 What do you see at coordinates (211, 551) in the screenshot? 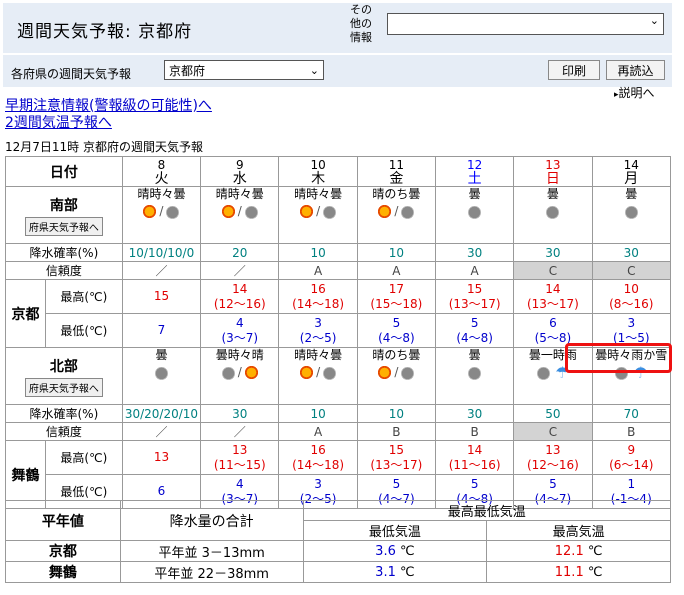
I see `normal-precip: 平年並 3－13mm` at bounding box center [211, 551].